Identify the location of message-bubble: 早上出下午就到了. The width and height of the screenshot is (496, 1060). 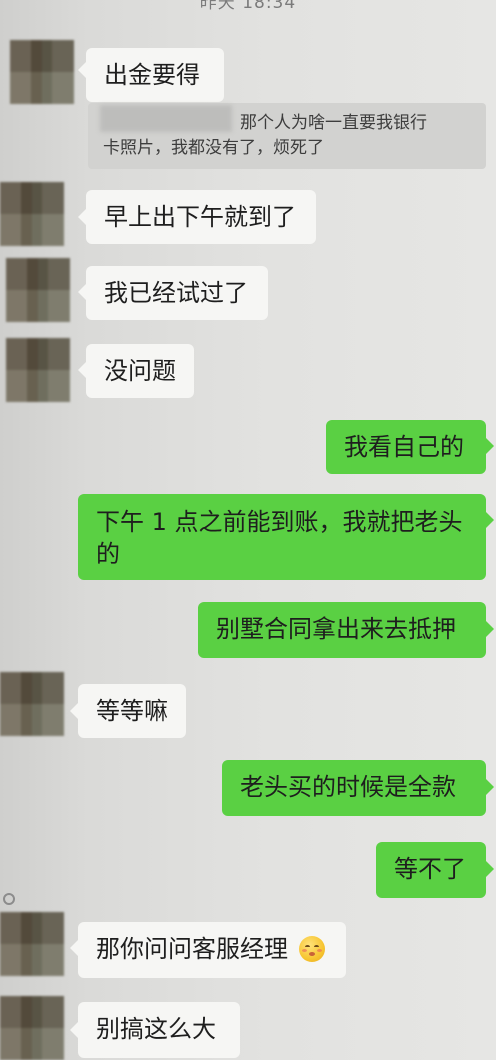
(201, 217).